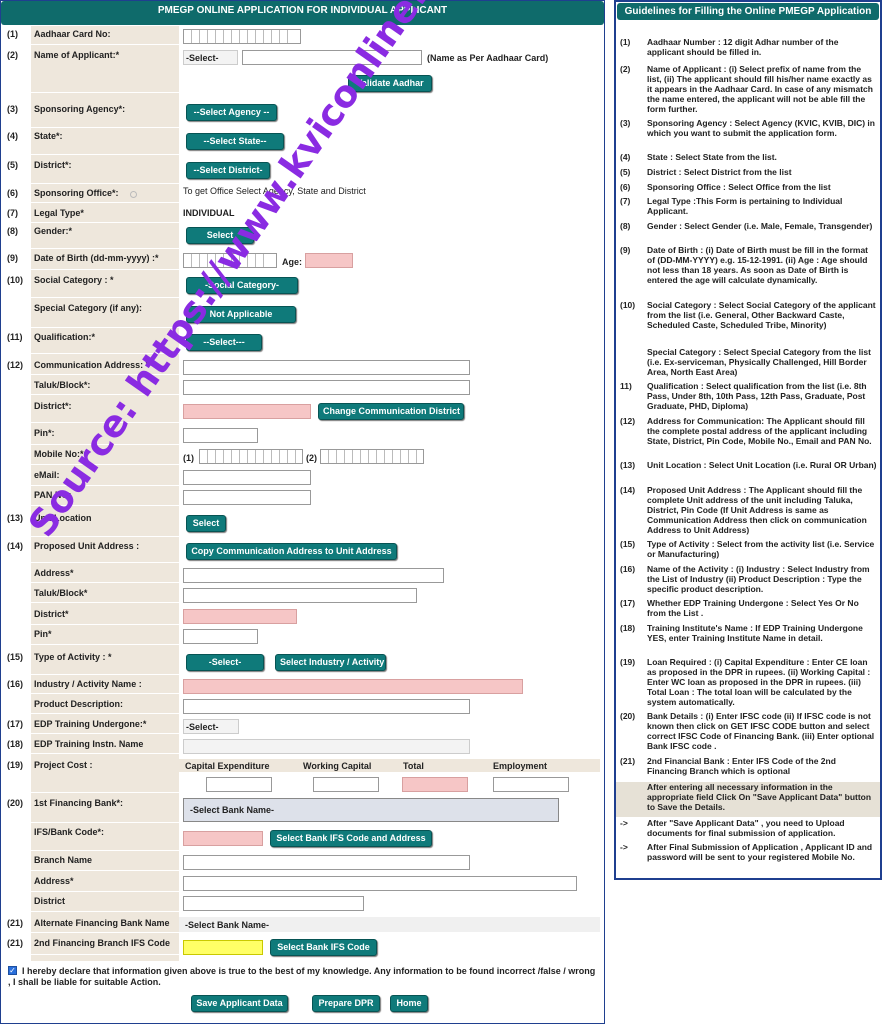 The image size is (885, 1024). Describe the element at coordinates (302, 214) in the screenshot. I see `form-row: (7) Legal Type*` at that location.